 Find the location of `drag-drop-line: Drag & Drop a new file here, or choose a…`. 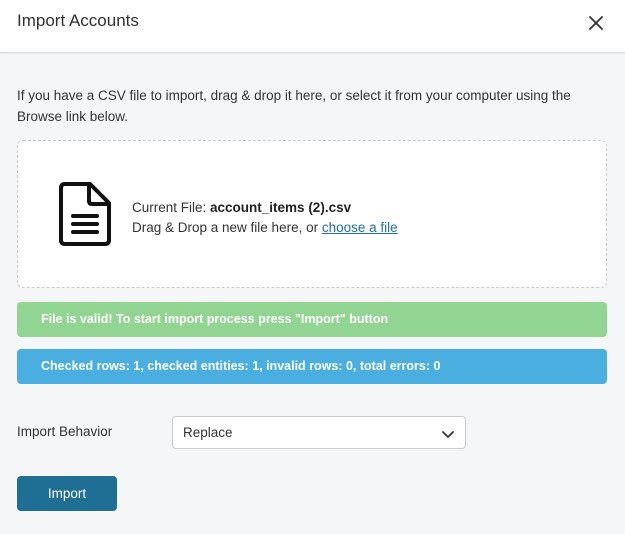

drag-drop-line: Drag & Drop a new file here, or choose a… is located at coordinates (265, 228).